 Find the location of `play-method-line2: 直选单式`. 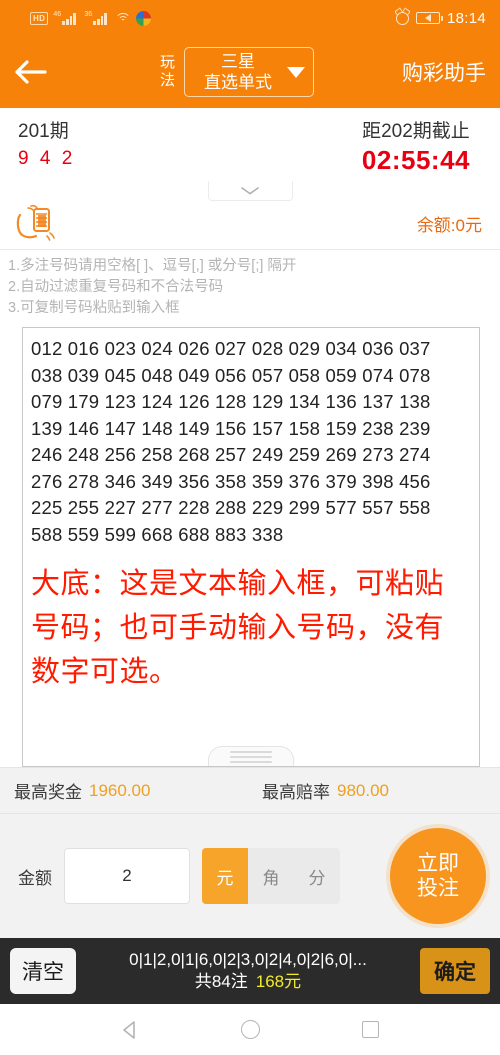

play-method-line2: 直选单式 is located at coordinates (238, 82).